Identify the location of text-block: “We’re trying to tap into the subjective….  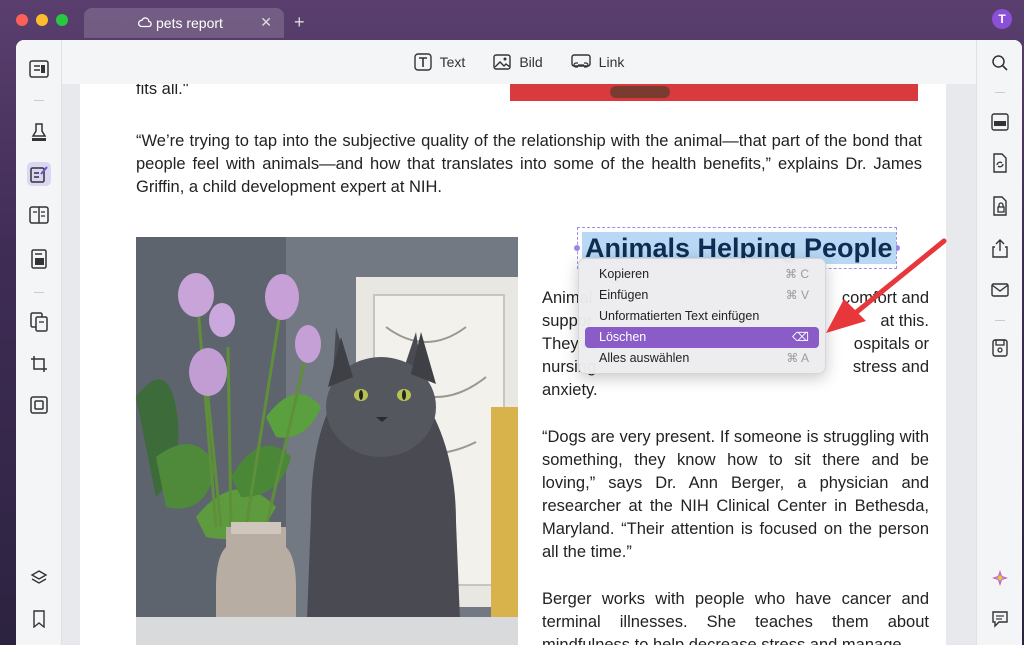
(529, 164).